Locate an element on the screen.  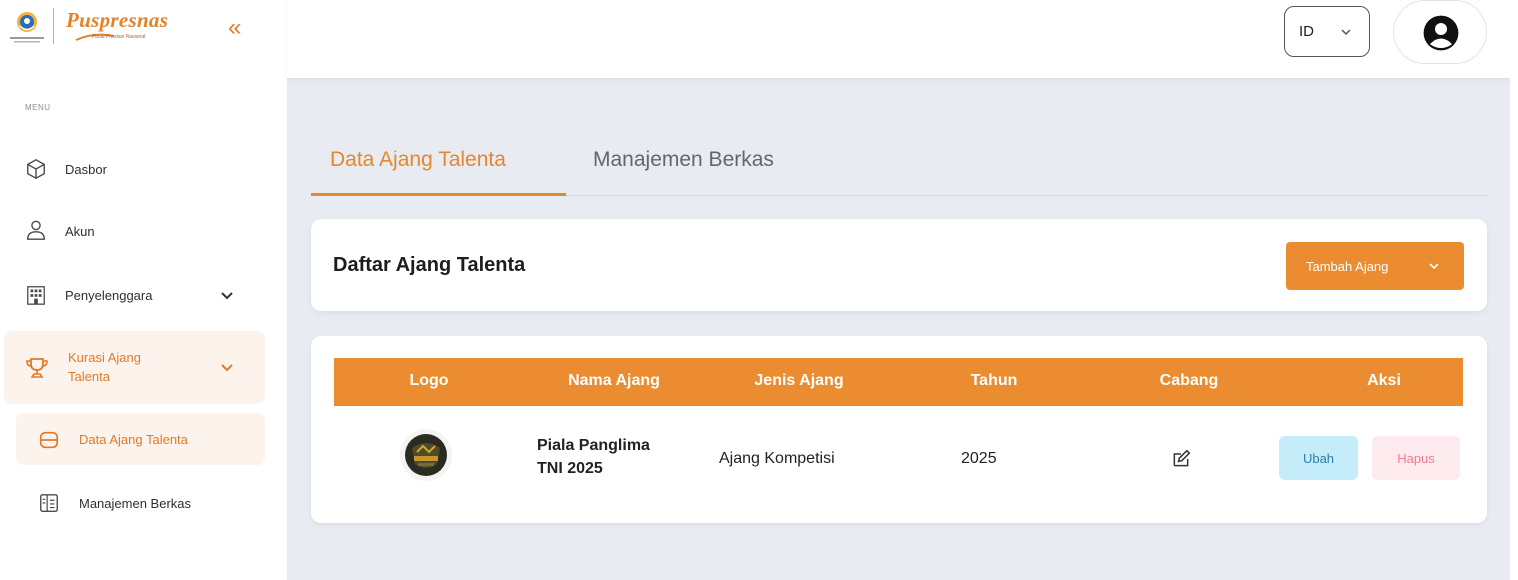
database-icon is located at coordinates (49, 440).